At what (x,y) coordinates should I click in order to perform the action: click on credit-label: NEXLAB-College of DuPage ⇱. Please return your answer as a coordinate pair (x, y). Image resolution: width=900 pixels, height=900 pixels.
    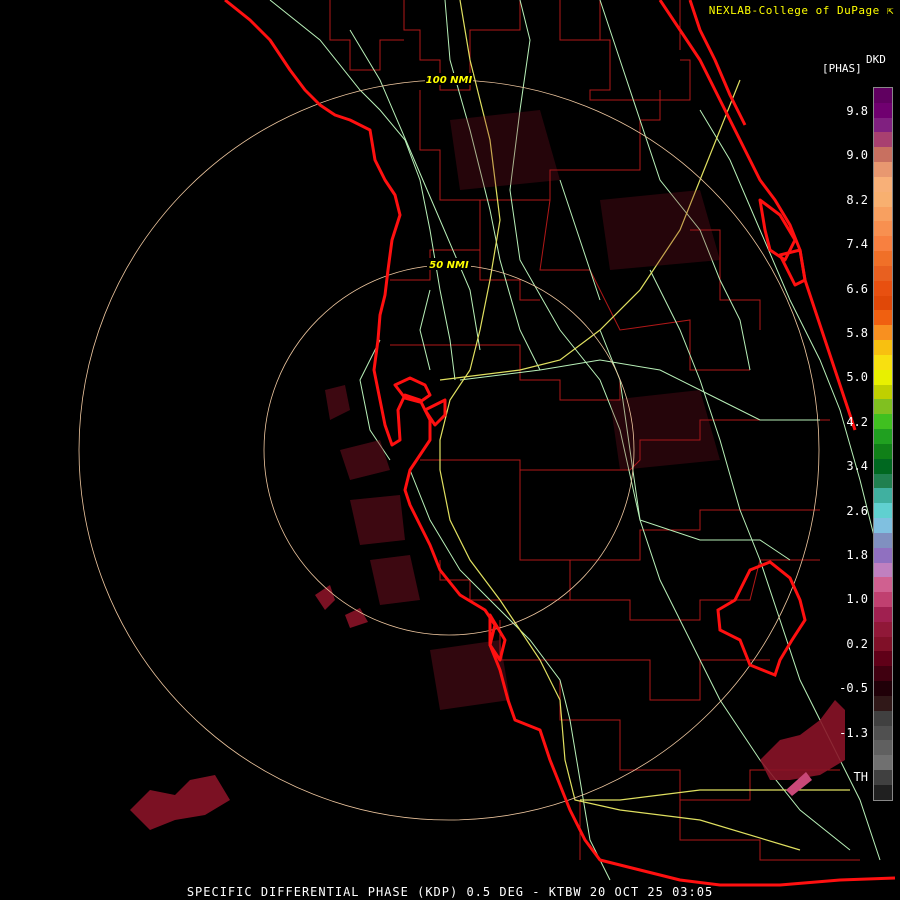
    Looking at the image, I should click on (801, 10).